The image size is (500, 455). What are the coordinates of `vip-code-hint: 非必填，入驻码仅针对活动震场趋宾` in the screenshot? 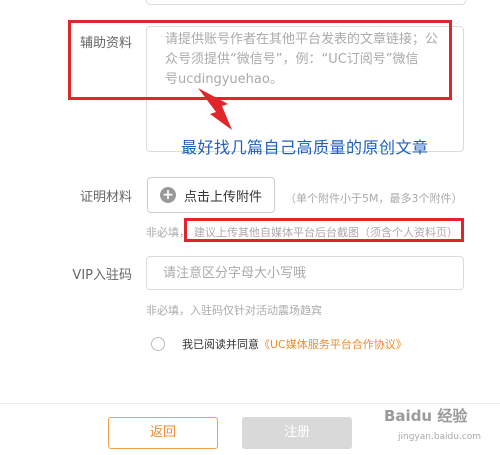 It's located at (234, 310).